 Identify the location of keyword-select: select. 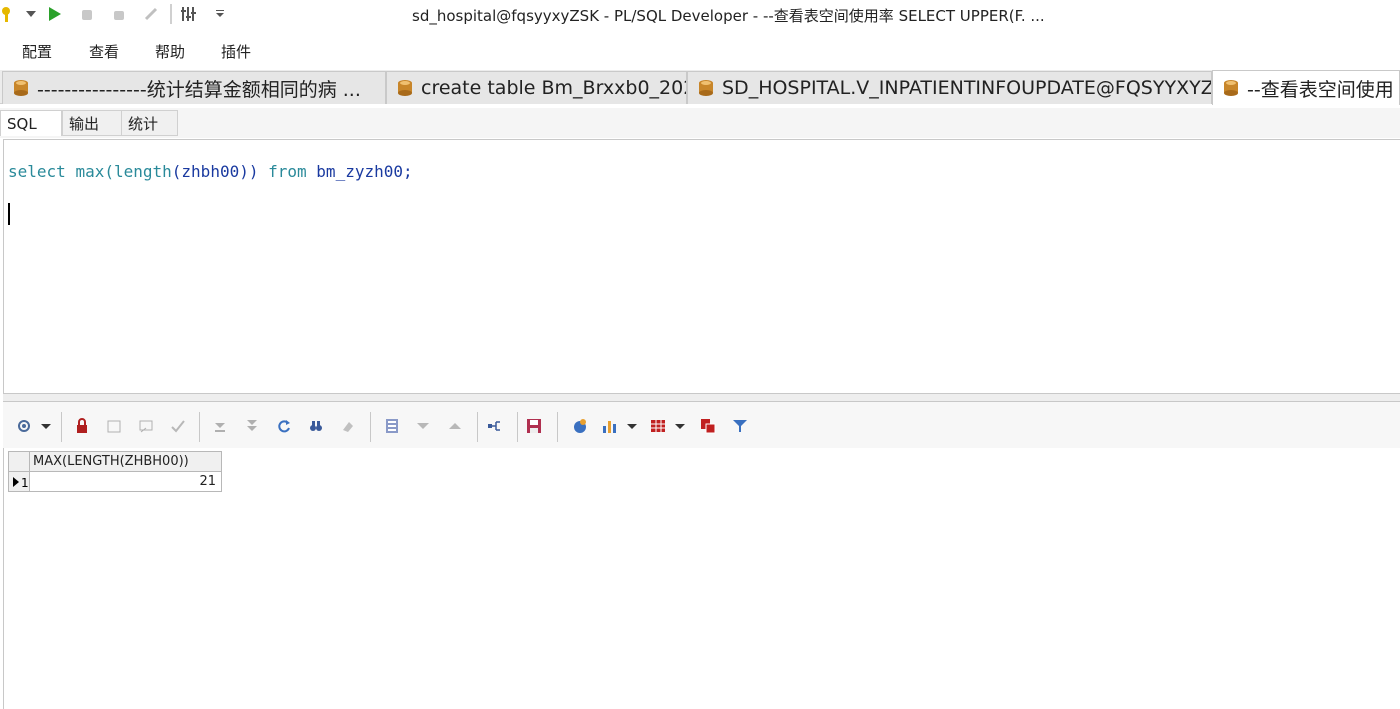
(37, 171).